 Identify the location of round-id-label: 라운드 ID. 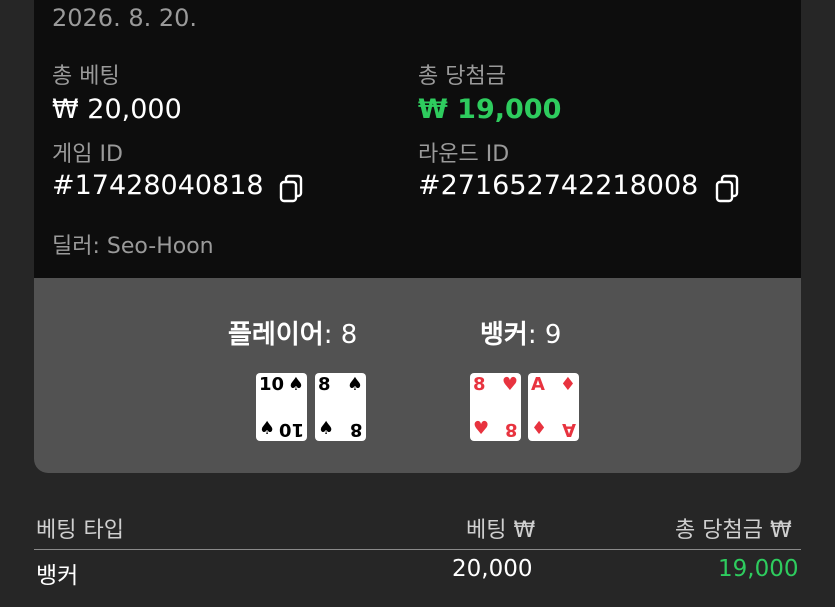
(464, 154).